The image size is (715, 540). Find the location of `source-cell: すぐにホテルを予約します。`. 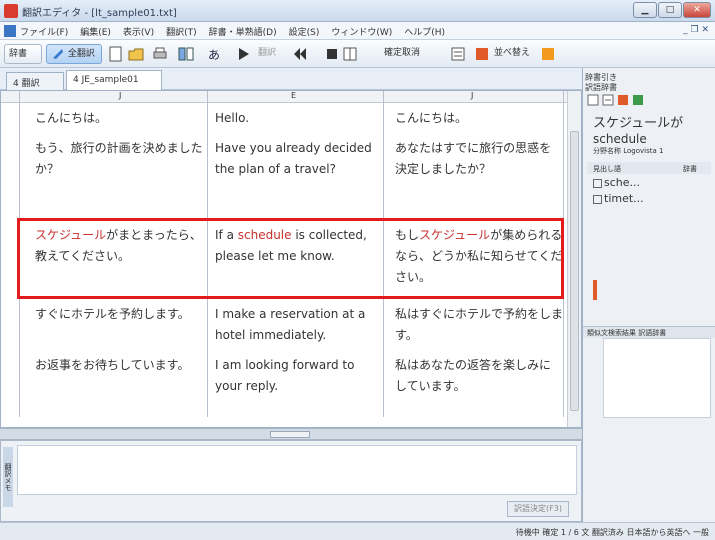

source-cell: すぐにホテルを予約します。 is located at coordinates (120, 314).